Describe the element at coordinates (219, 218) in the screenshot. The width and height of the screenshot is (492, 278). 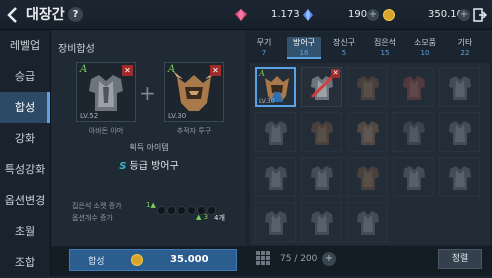
I see `stat-value: 4개` at that location.